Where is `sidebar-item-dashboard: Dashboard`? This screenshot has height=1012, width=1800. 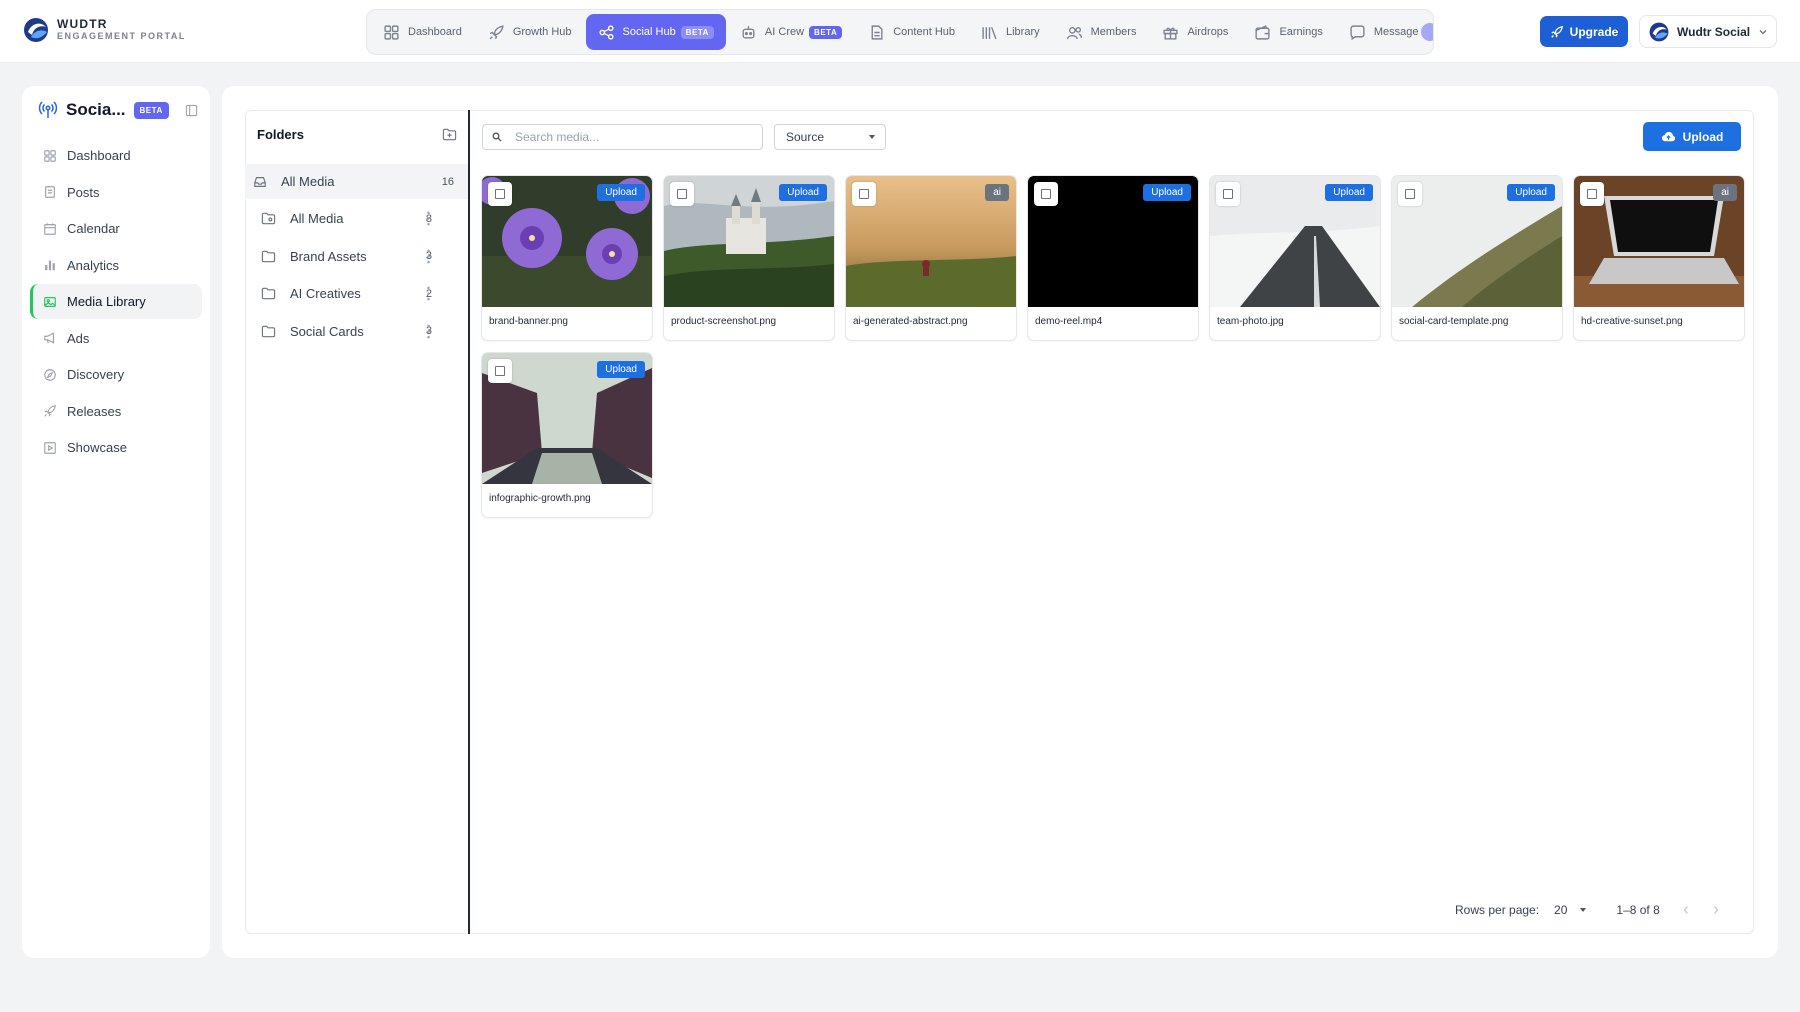 sidebar-item-dashboard: Dashboard is located at coordinates (116, 155).